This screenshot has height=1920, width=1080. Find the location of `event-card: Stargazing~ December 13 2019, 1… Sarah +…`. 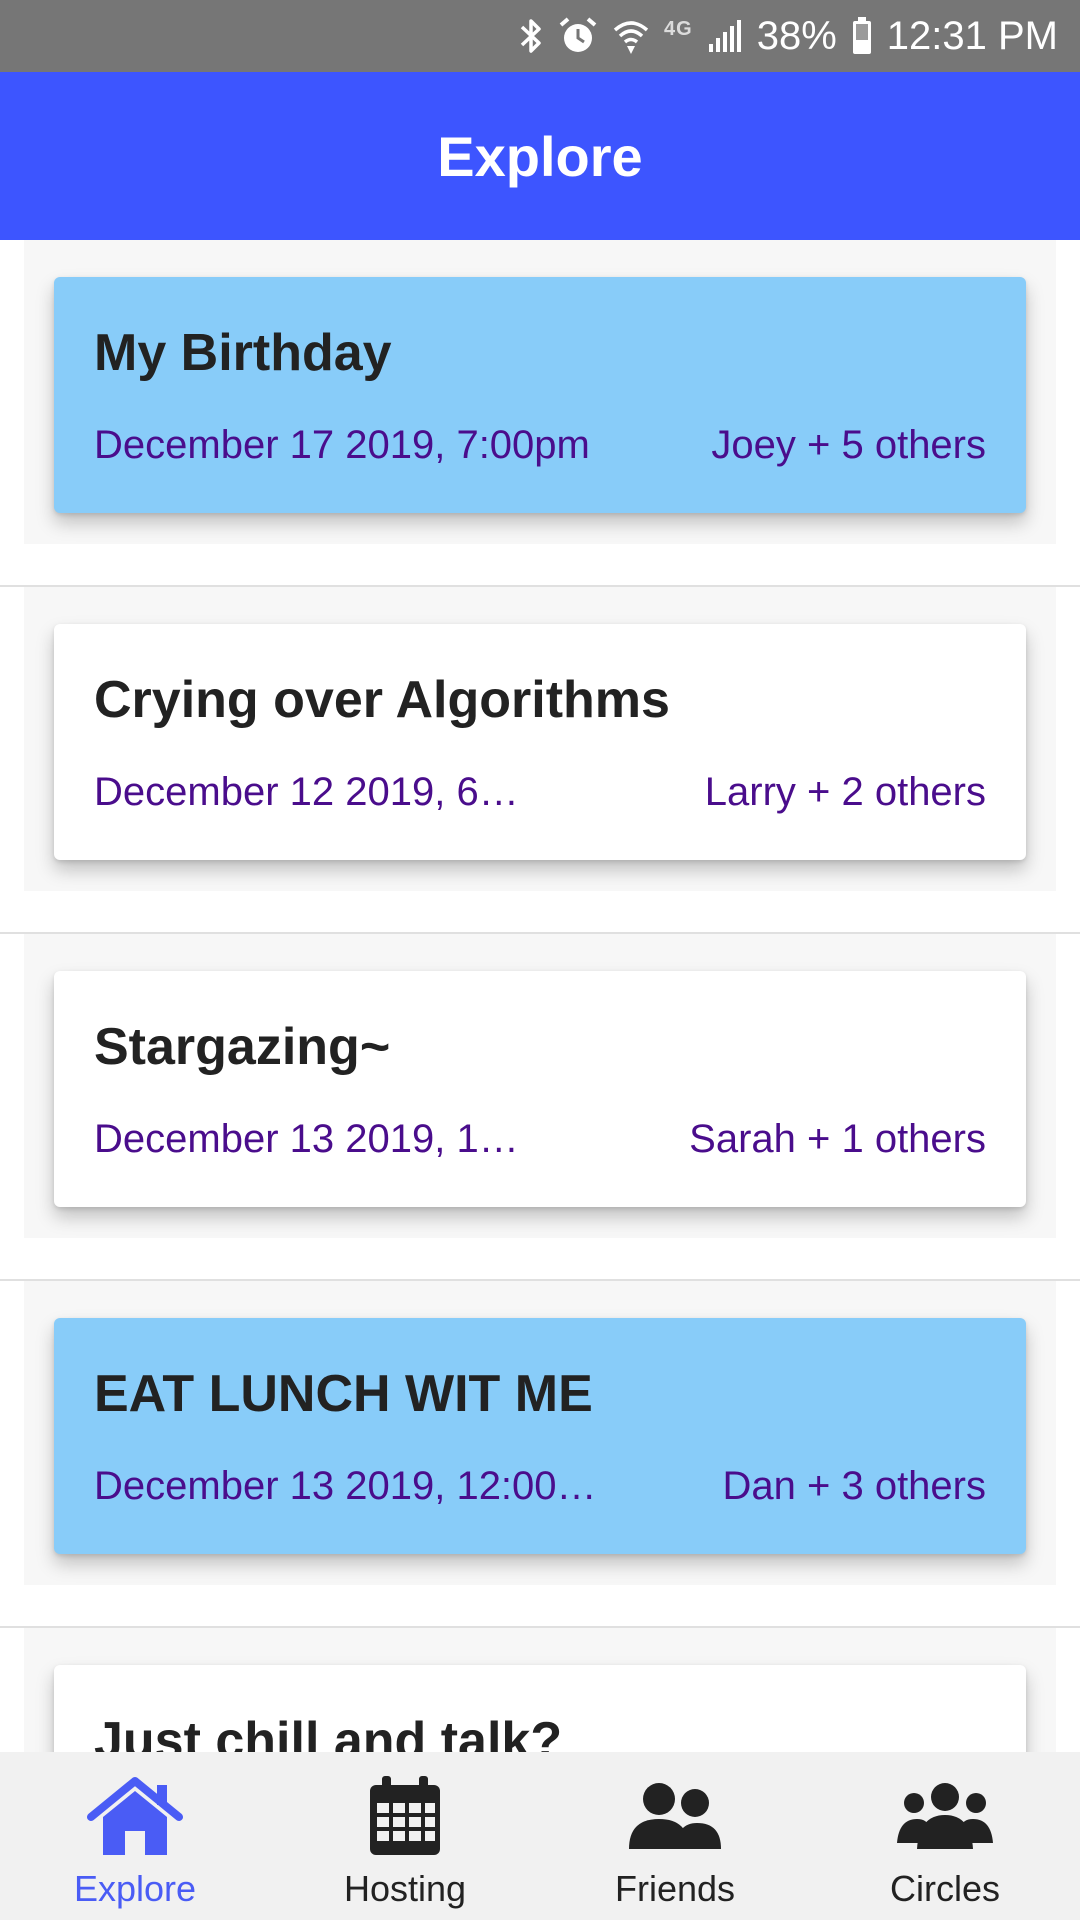

event-card: Stargazing~ December 13 2019, 1… Sarah +… is located at coordinates (540, 1089).